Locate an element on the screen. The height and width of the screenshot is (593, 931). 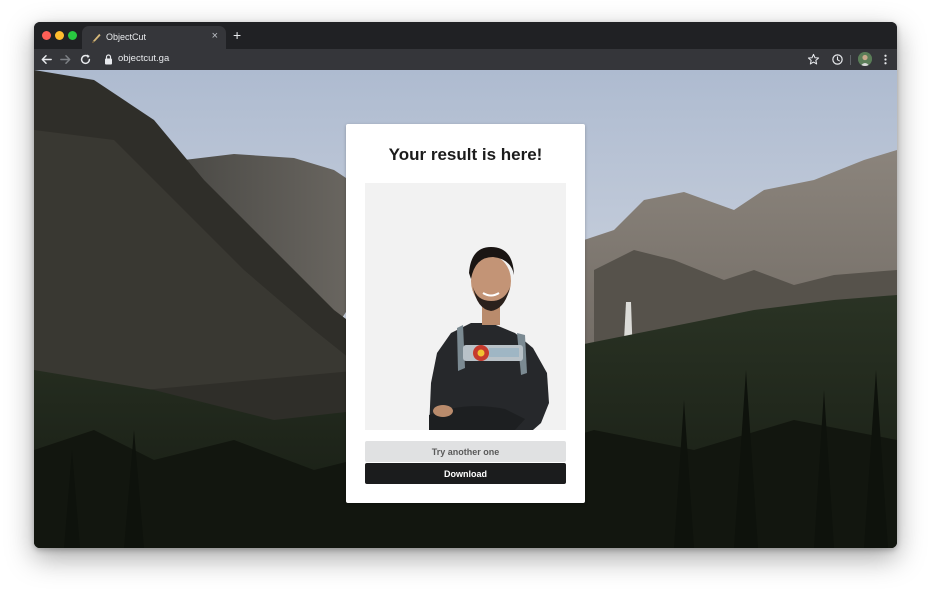
browser-toolbar: objectcut.ga is located at coordinates (465, 59).